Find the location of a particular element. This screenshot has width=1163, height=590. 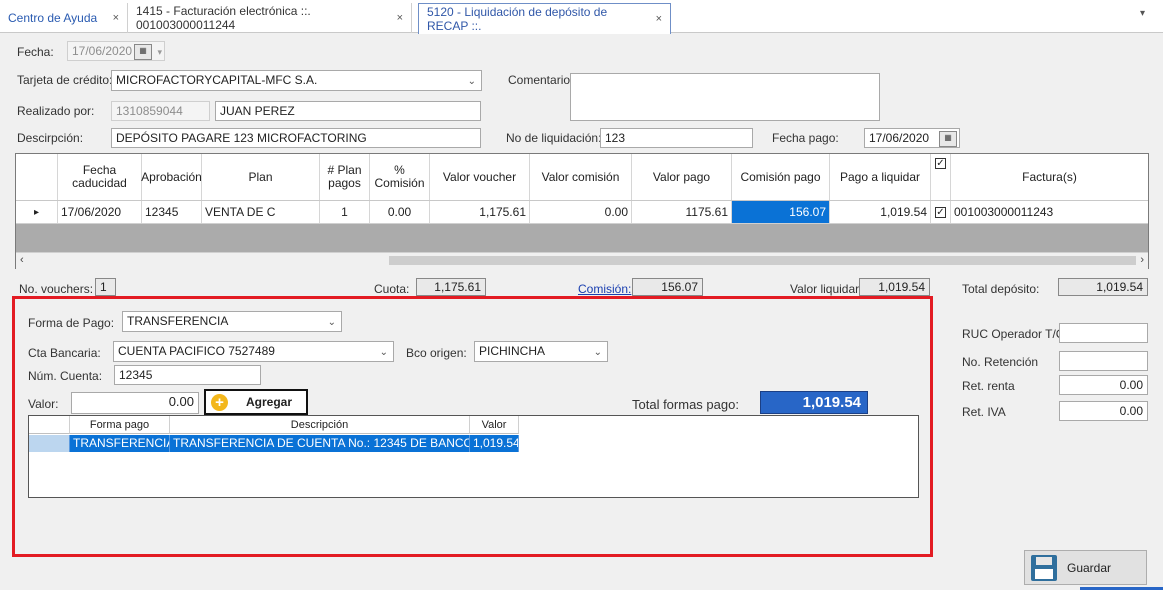

col-factura: Factura(s) is located at coordinates (1049, 177).